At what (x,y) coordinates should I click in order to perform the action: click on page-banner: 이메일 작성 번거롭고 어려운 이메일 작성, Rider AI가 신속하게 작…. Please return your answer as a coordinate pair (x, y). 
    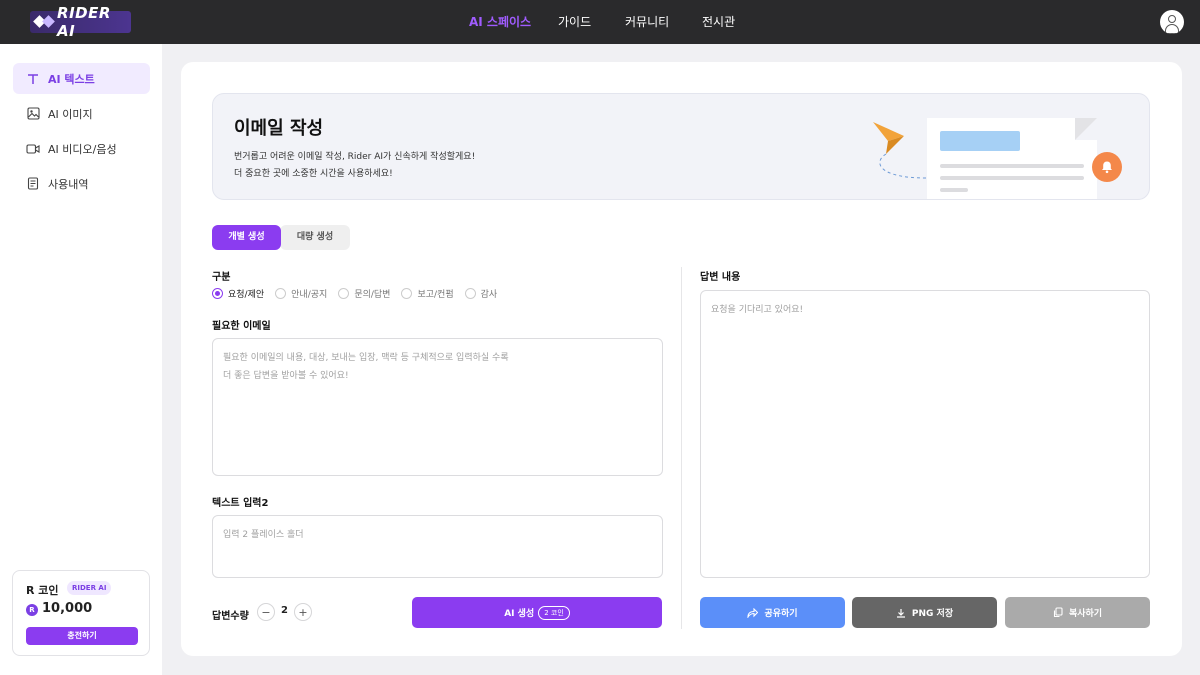
    Looking at the image, I should click on (681, 146).